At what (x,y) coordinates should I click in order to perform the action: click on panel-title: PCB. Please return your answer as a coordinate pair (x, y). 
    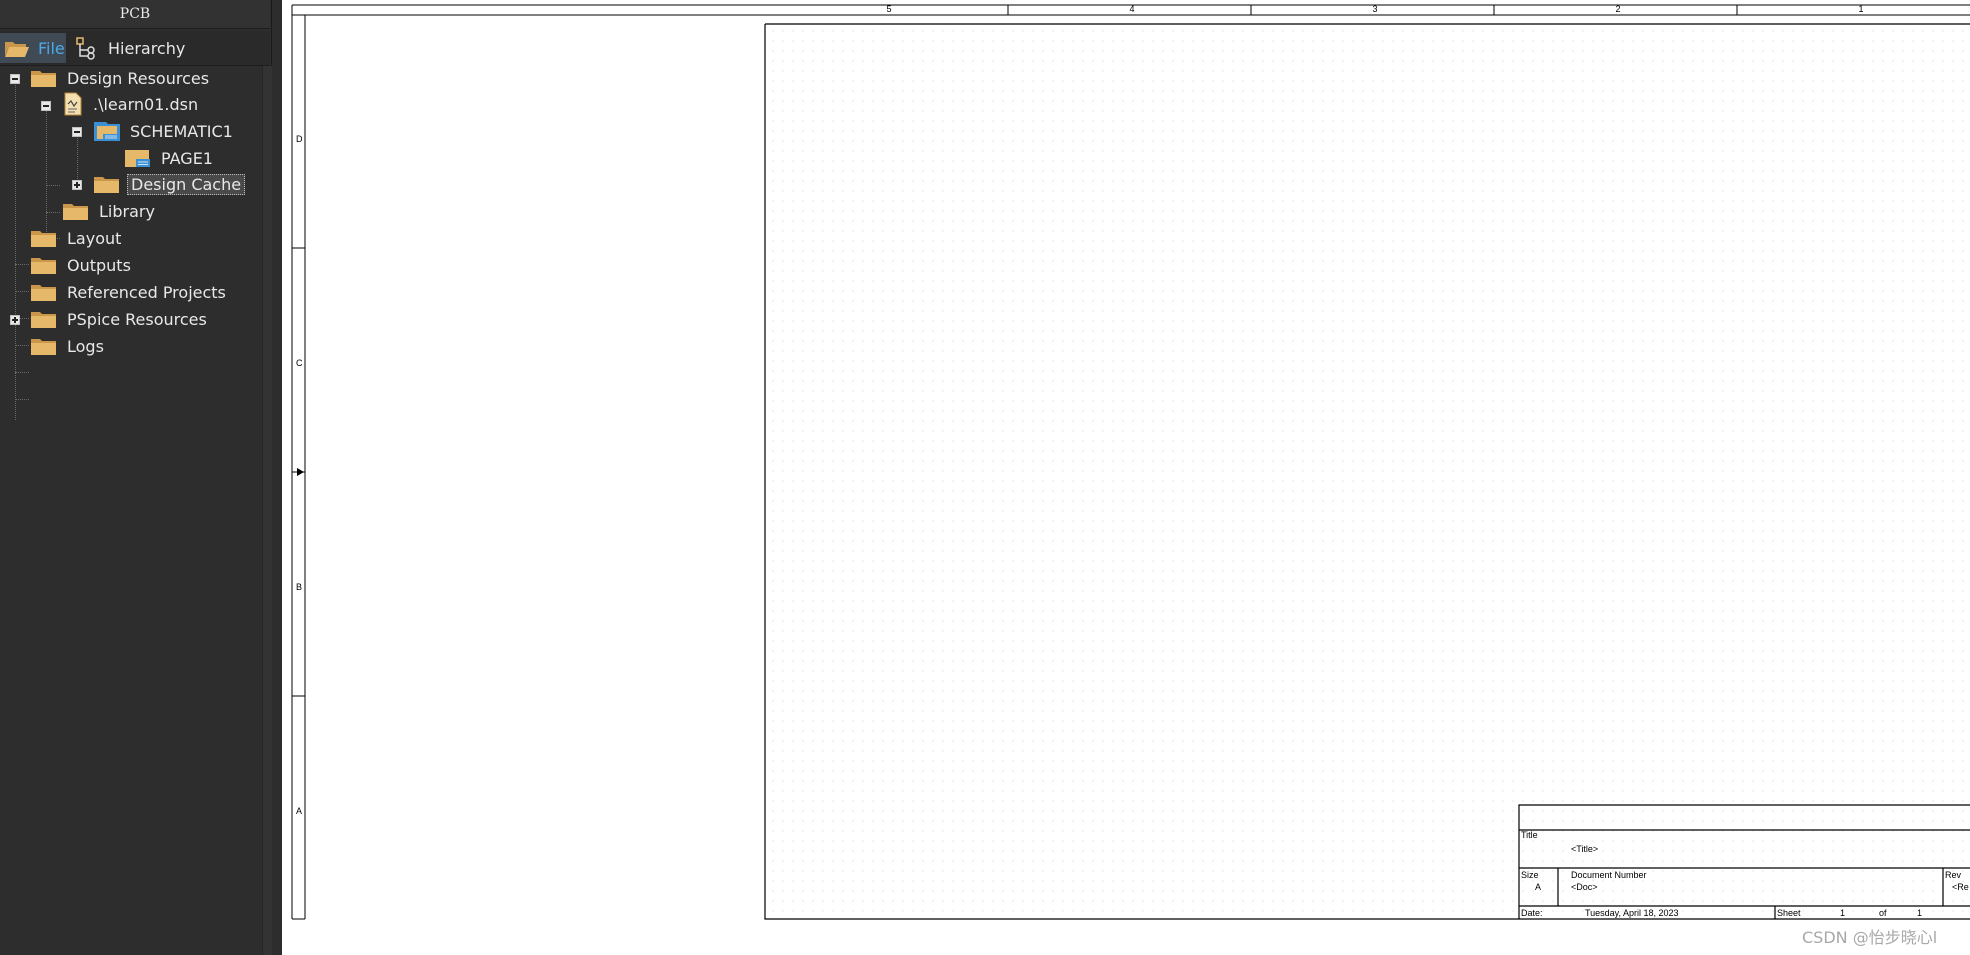
    Looking at the image, I should click on (135, 14).